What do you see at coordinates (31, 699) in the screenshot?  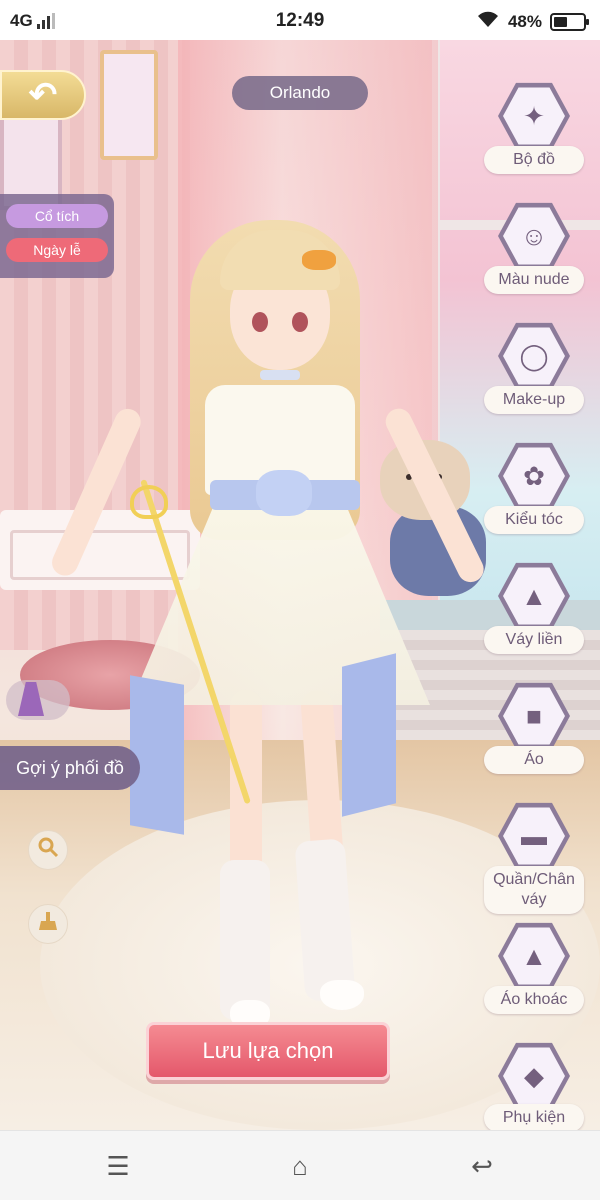 I see `dress-thumbnail-icon` at bounding box center [31, 699].